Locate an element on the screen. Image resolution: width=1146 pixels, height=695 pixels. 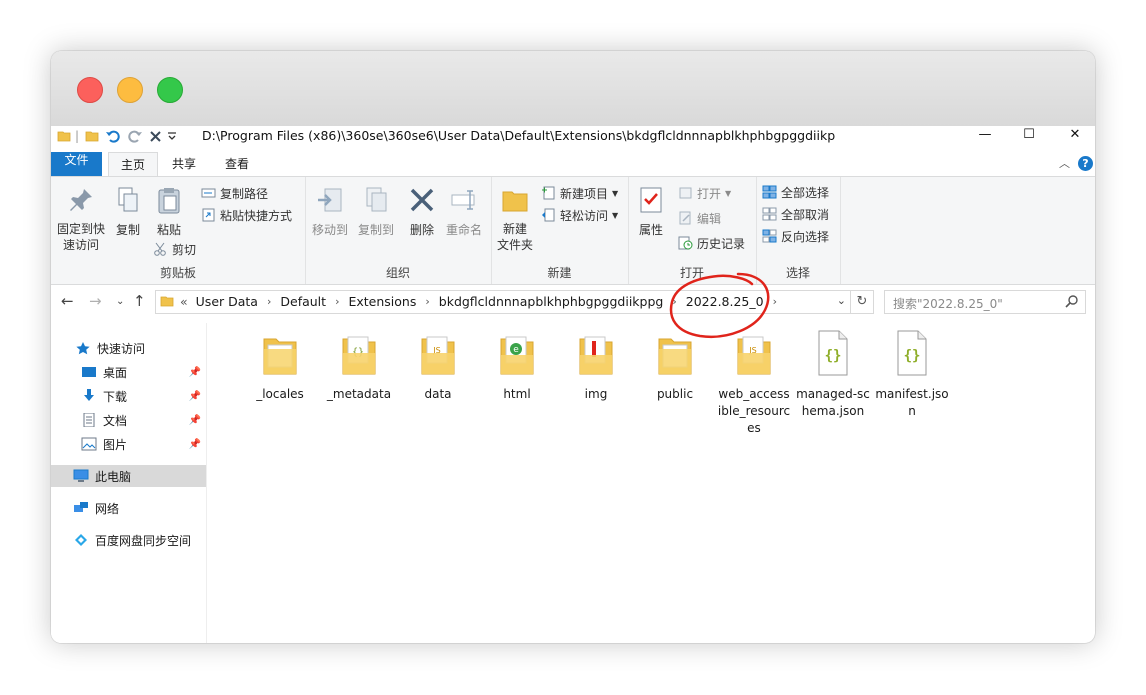
copy-path-label: 复制路径 is located at coordinates (244, 193).